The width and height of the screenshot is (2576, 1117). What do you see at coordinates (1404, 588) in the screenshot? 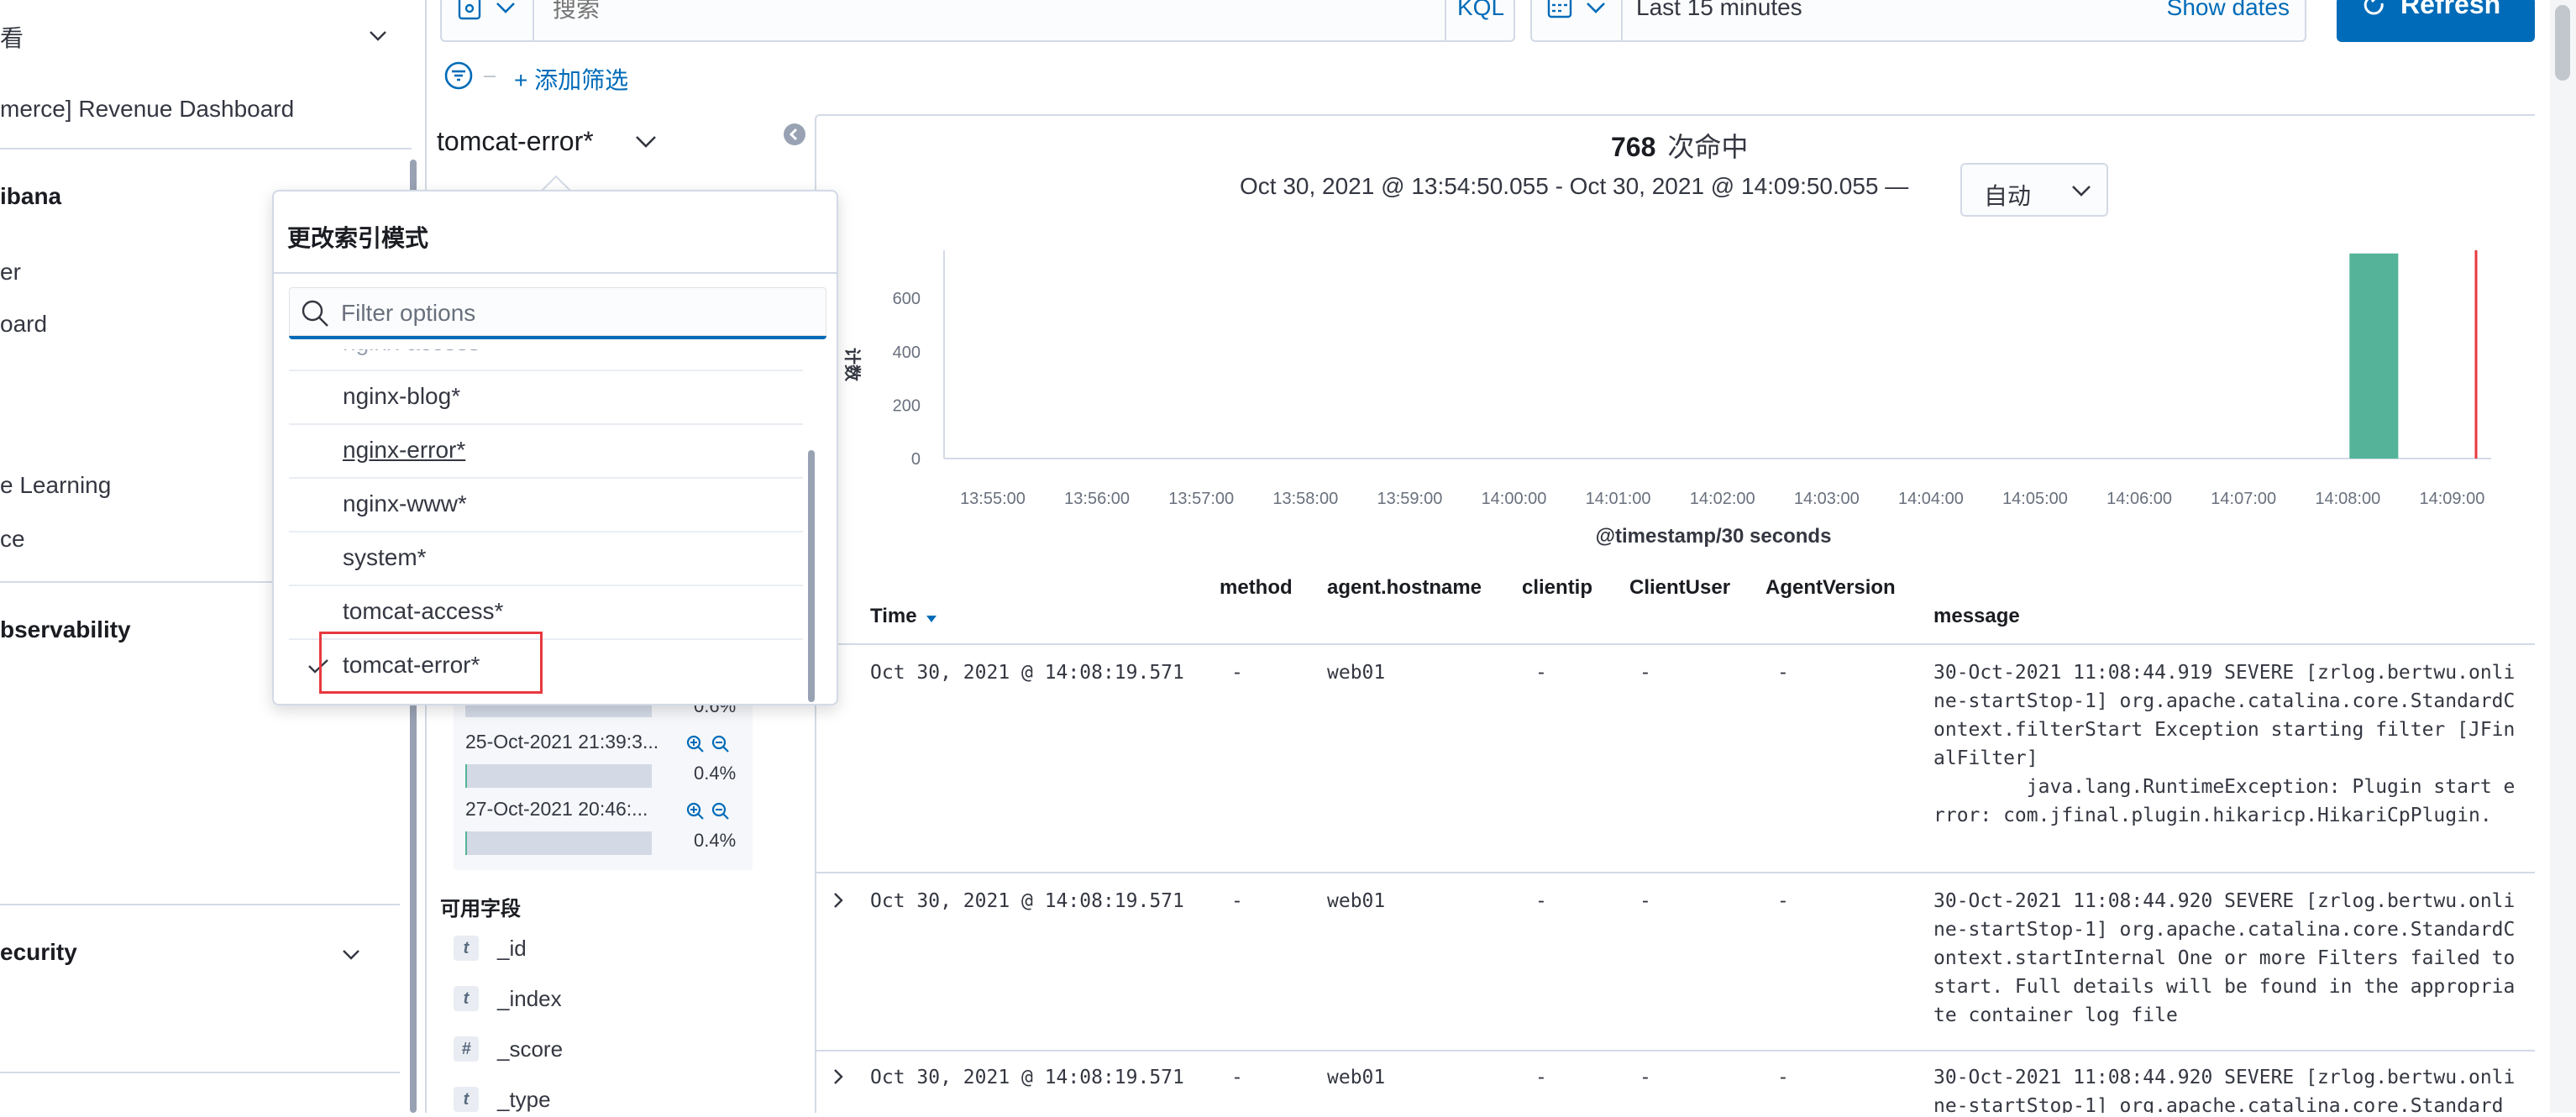
I see `column-header-hostname: agent.hostname` at bounding box center [1404, 588].